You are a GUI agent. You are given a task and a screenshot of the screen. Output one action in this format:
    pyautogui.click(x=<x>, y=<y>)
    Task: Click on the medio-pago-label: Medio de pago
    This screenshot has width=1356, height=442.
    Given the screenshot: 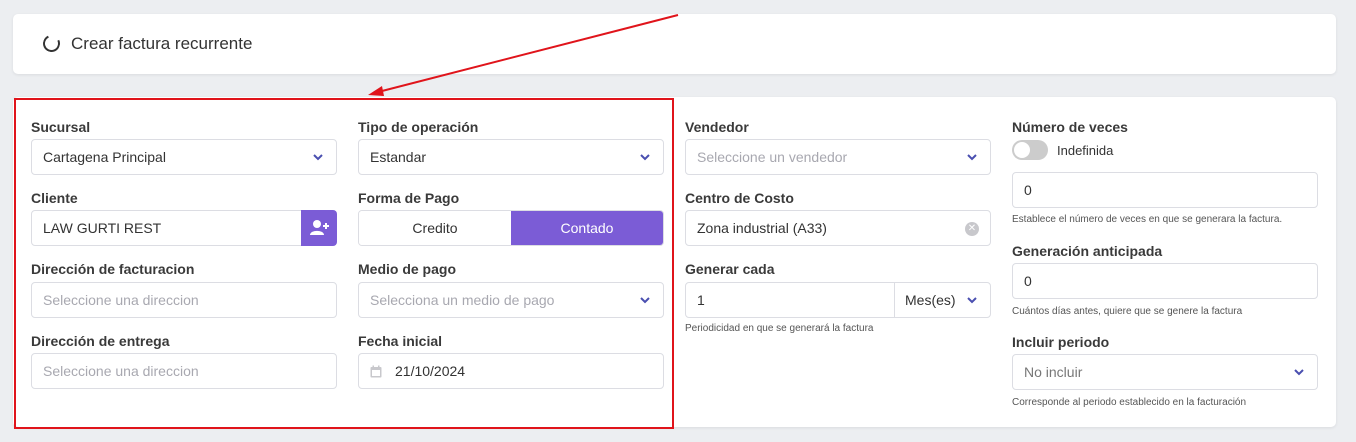 What is the action you would take?
    pyautogui.click(x=407, y=269)
    